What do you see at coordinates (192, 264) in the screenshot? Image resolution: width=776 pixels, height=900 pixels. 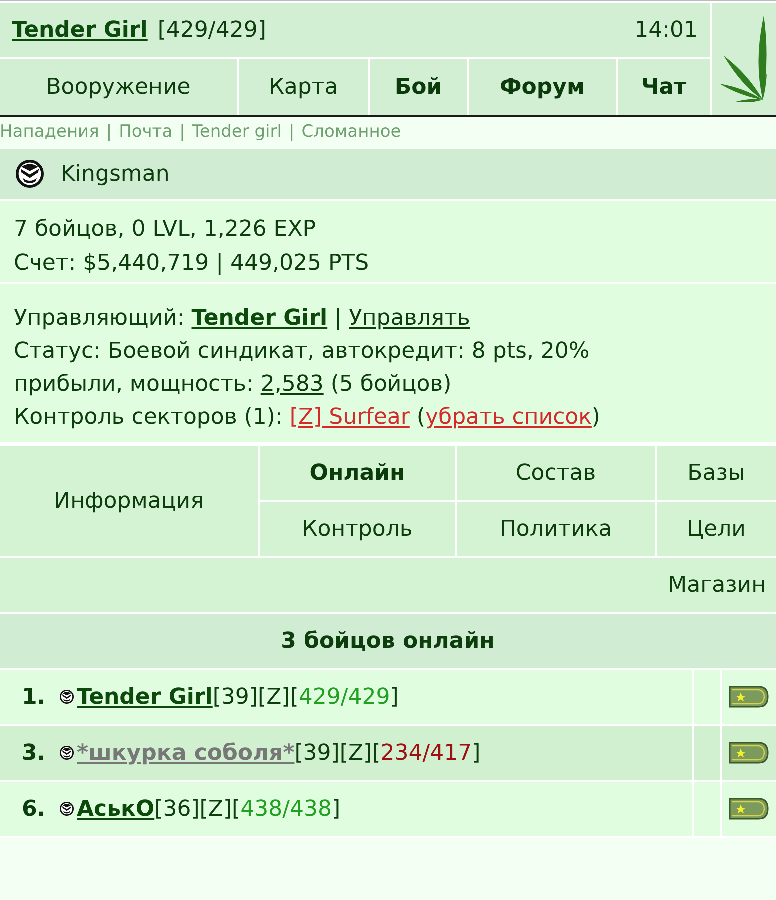 I see `clan-stat: Счет: $5,440,719 | 449,025 PTS` at bounding box center [192, 264].